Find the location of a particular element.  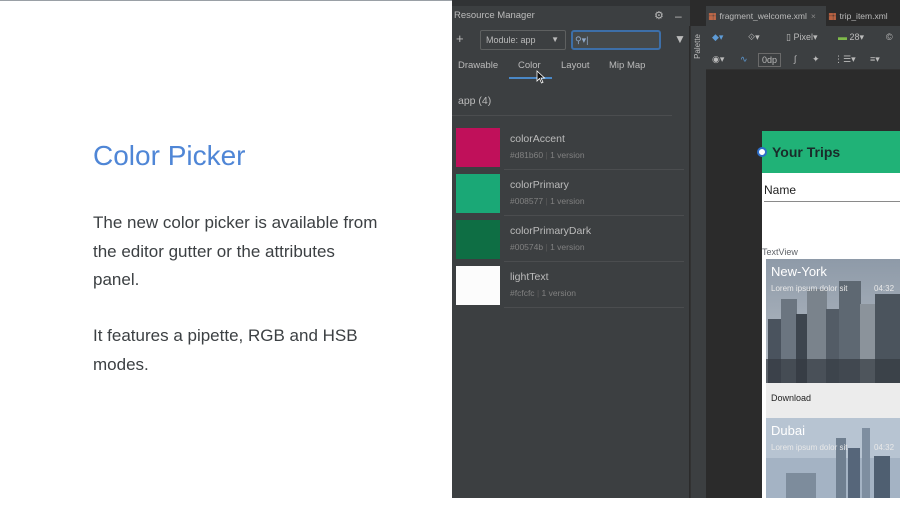

chevron-down-icon: ▼ is located at coordinates (555, 39).